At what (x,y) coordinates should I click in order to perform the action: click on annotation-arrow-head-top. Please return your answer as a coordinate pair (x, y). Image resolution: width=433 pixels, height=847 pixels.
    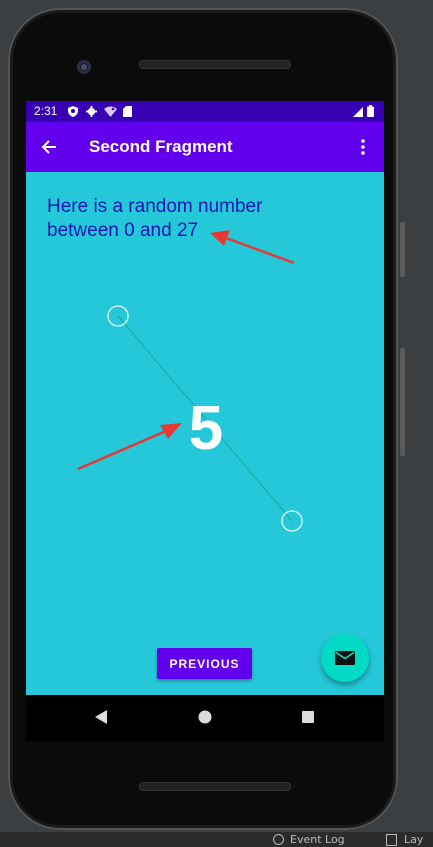
    Looking at the image, I should click on (220, 238).